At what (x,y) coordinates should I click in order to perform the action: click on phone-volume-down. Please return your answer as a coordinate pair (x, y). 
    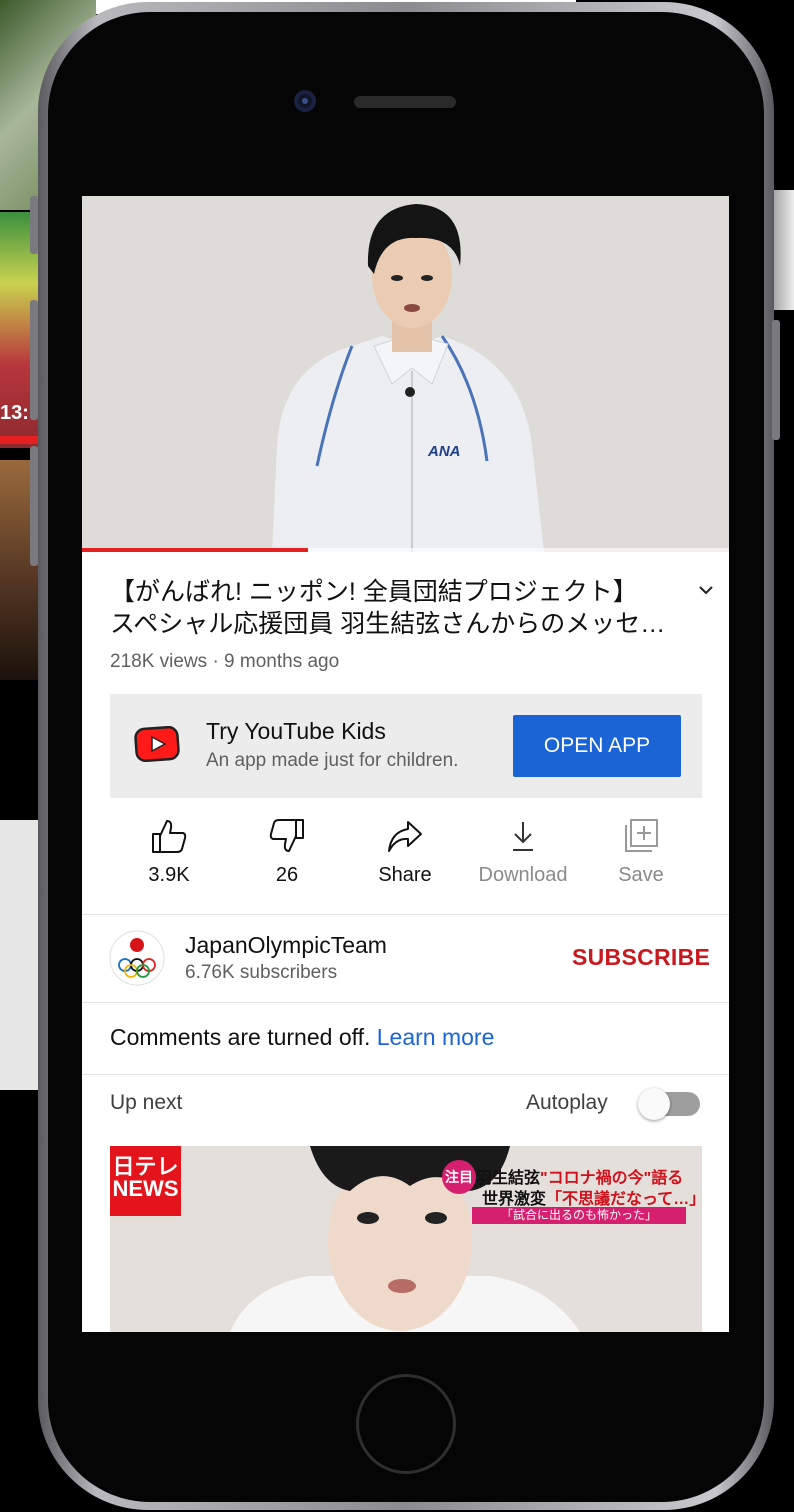
    Looking at the image, I should click on (34, 506).